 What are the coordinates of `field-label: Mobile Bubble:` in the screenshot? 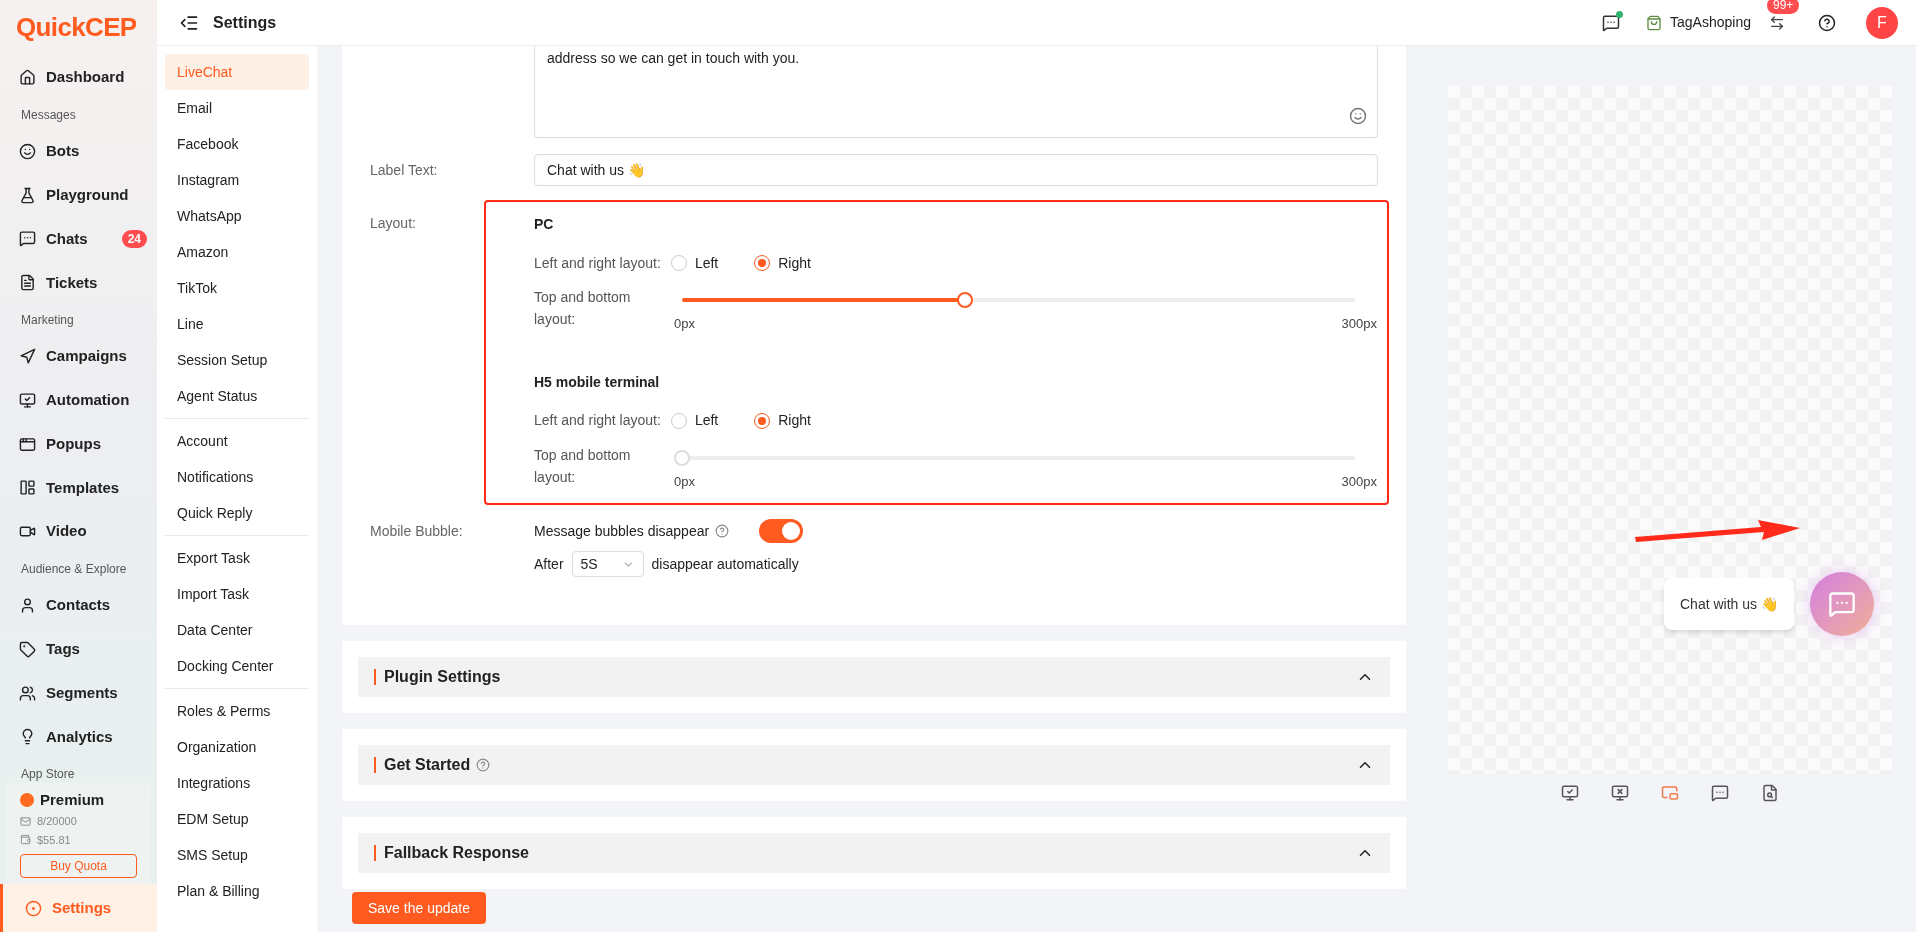 It's located at (417, 531).